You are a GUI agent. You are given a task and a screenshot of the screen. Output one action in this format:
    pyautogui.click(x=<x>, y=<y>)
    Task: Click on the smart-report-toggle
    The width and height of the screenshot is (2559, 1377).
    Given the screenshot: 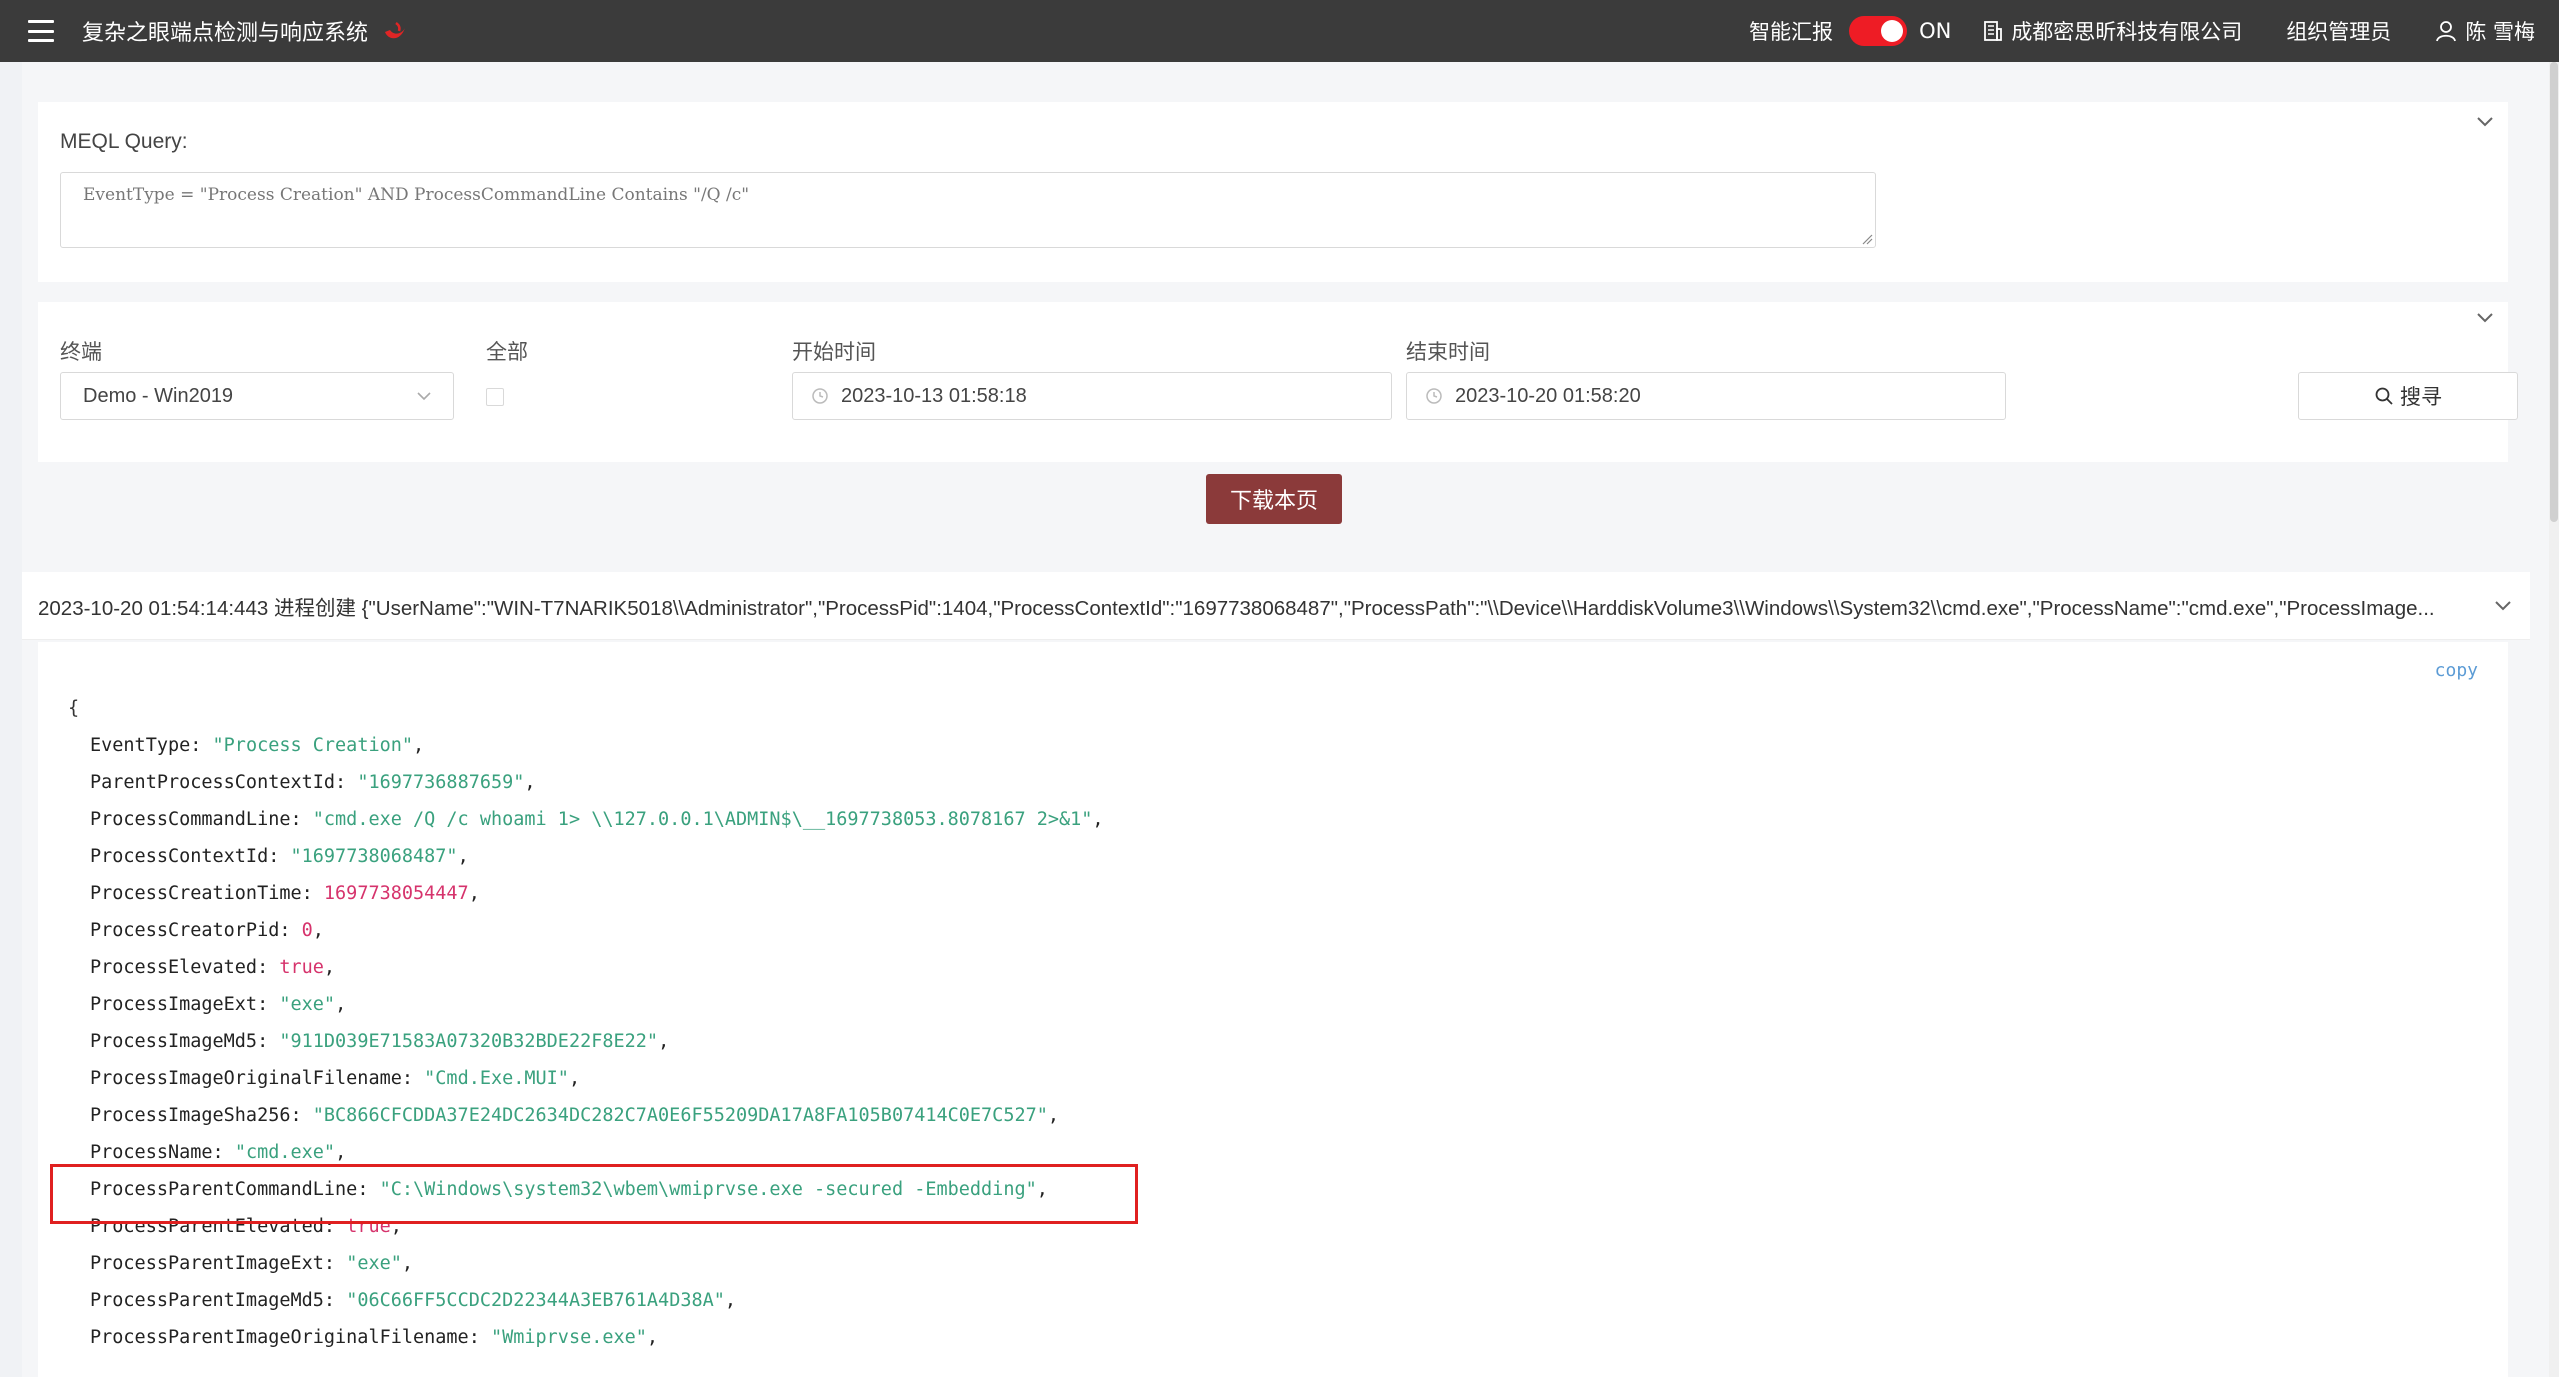 What is the action you would take?
    pyautogui.click(x=1878, y=31)
    